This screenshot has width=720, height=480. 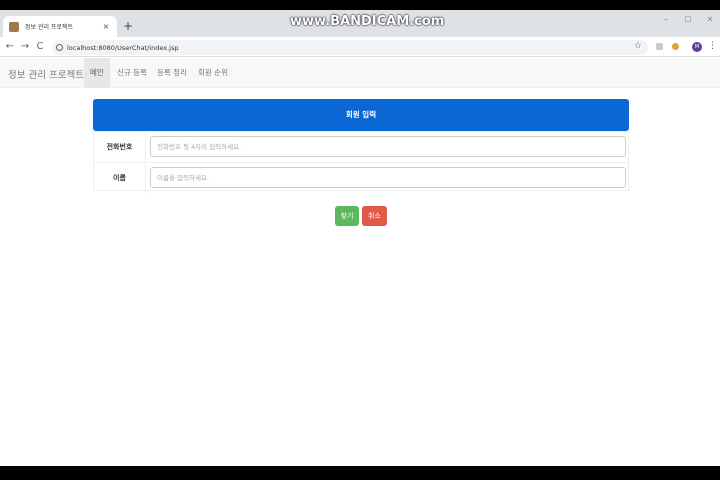 What do you see at coordinates (59, 47) in the screenshot?
I see `site-info-icon` at bounding box center [59, 47].